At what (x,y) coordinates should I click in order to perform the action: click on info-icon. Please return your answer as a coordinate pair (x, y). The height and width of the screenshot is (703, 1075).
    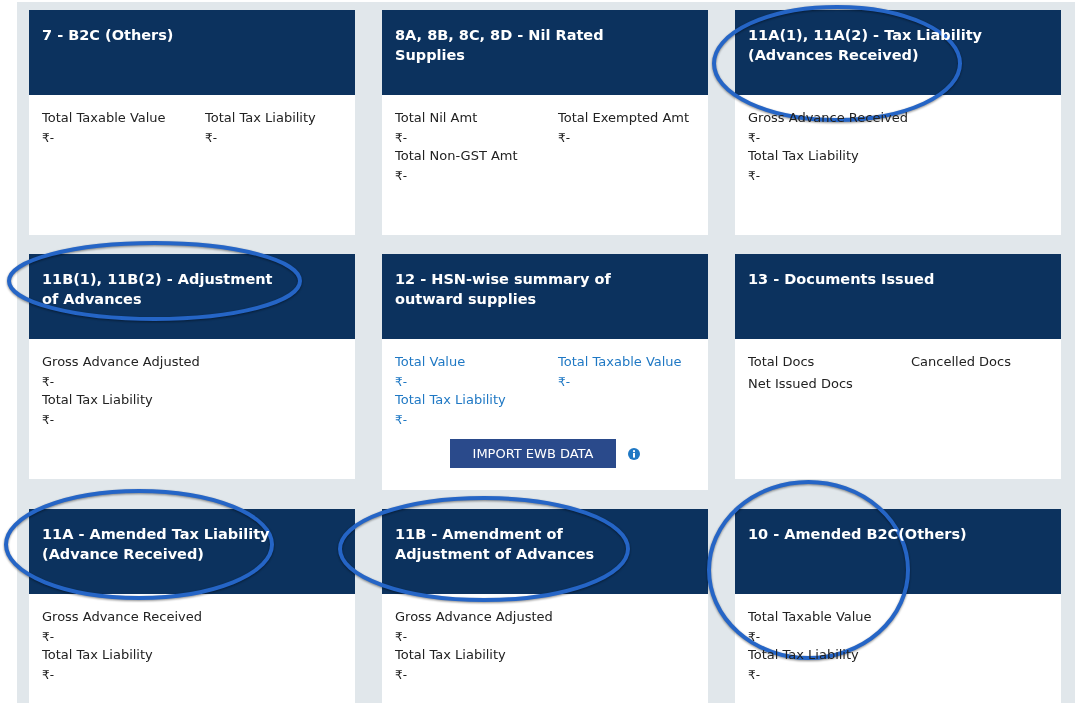
    Looking at the image, I should click on (634, 453).